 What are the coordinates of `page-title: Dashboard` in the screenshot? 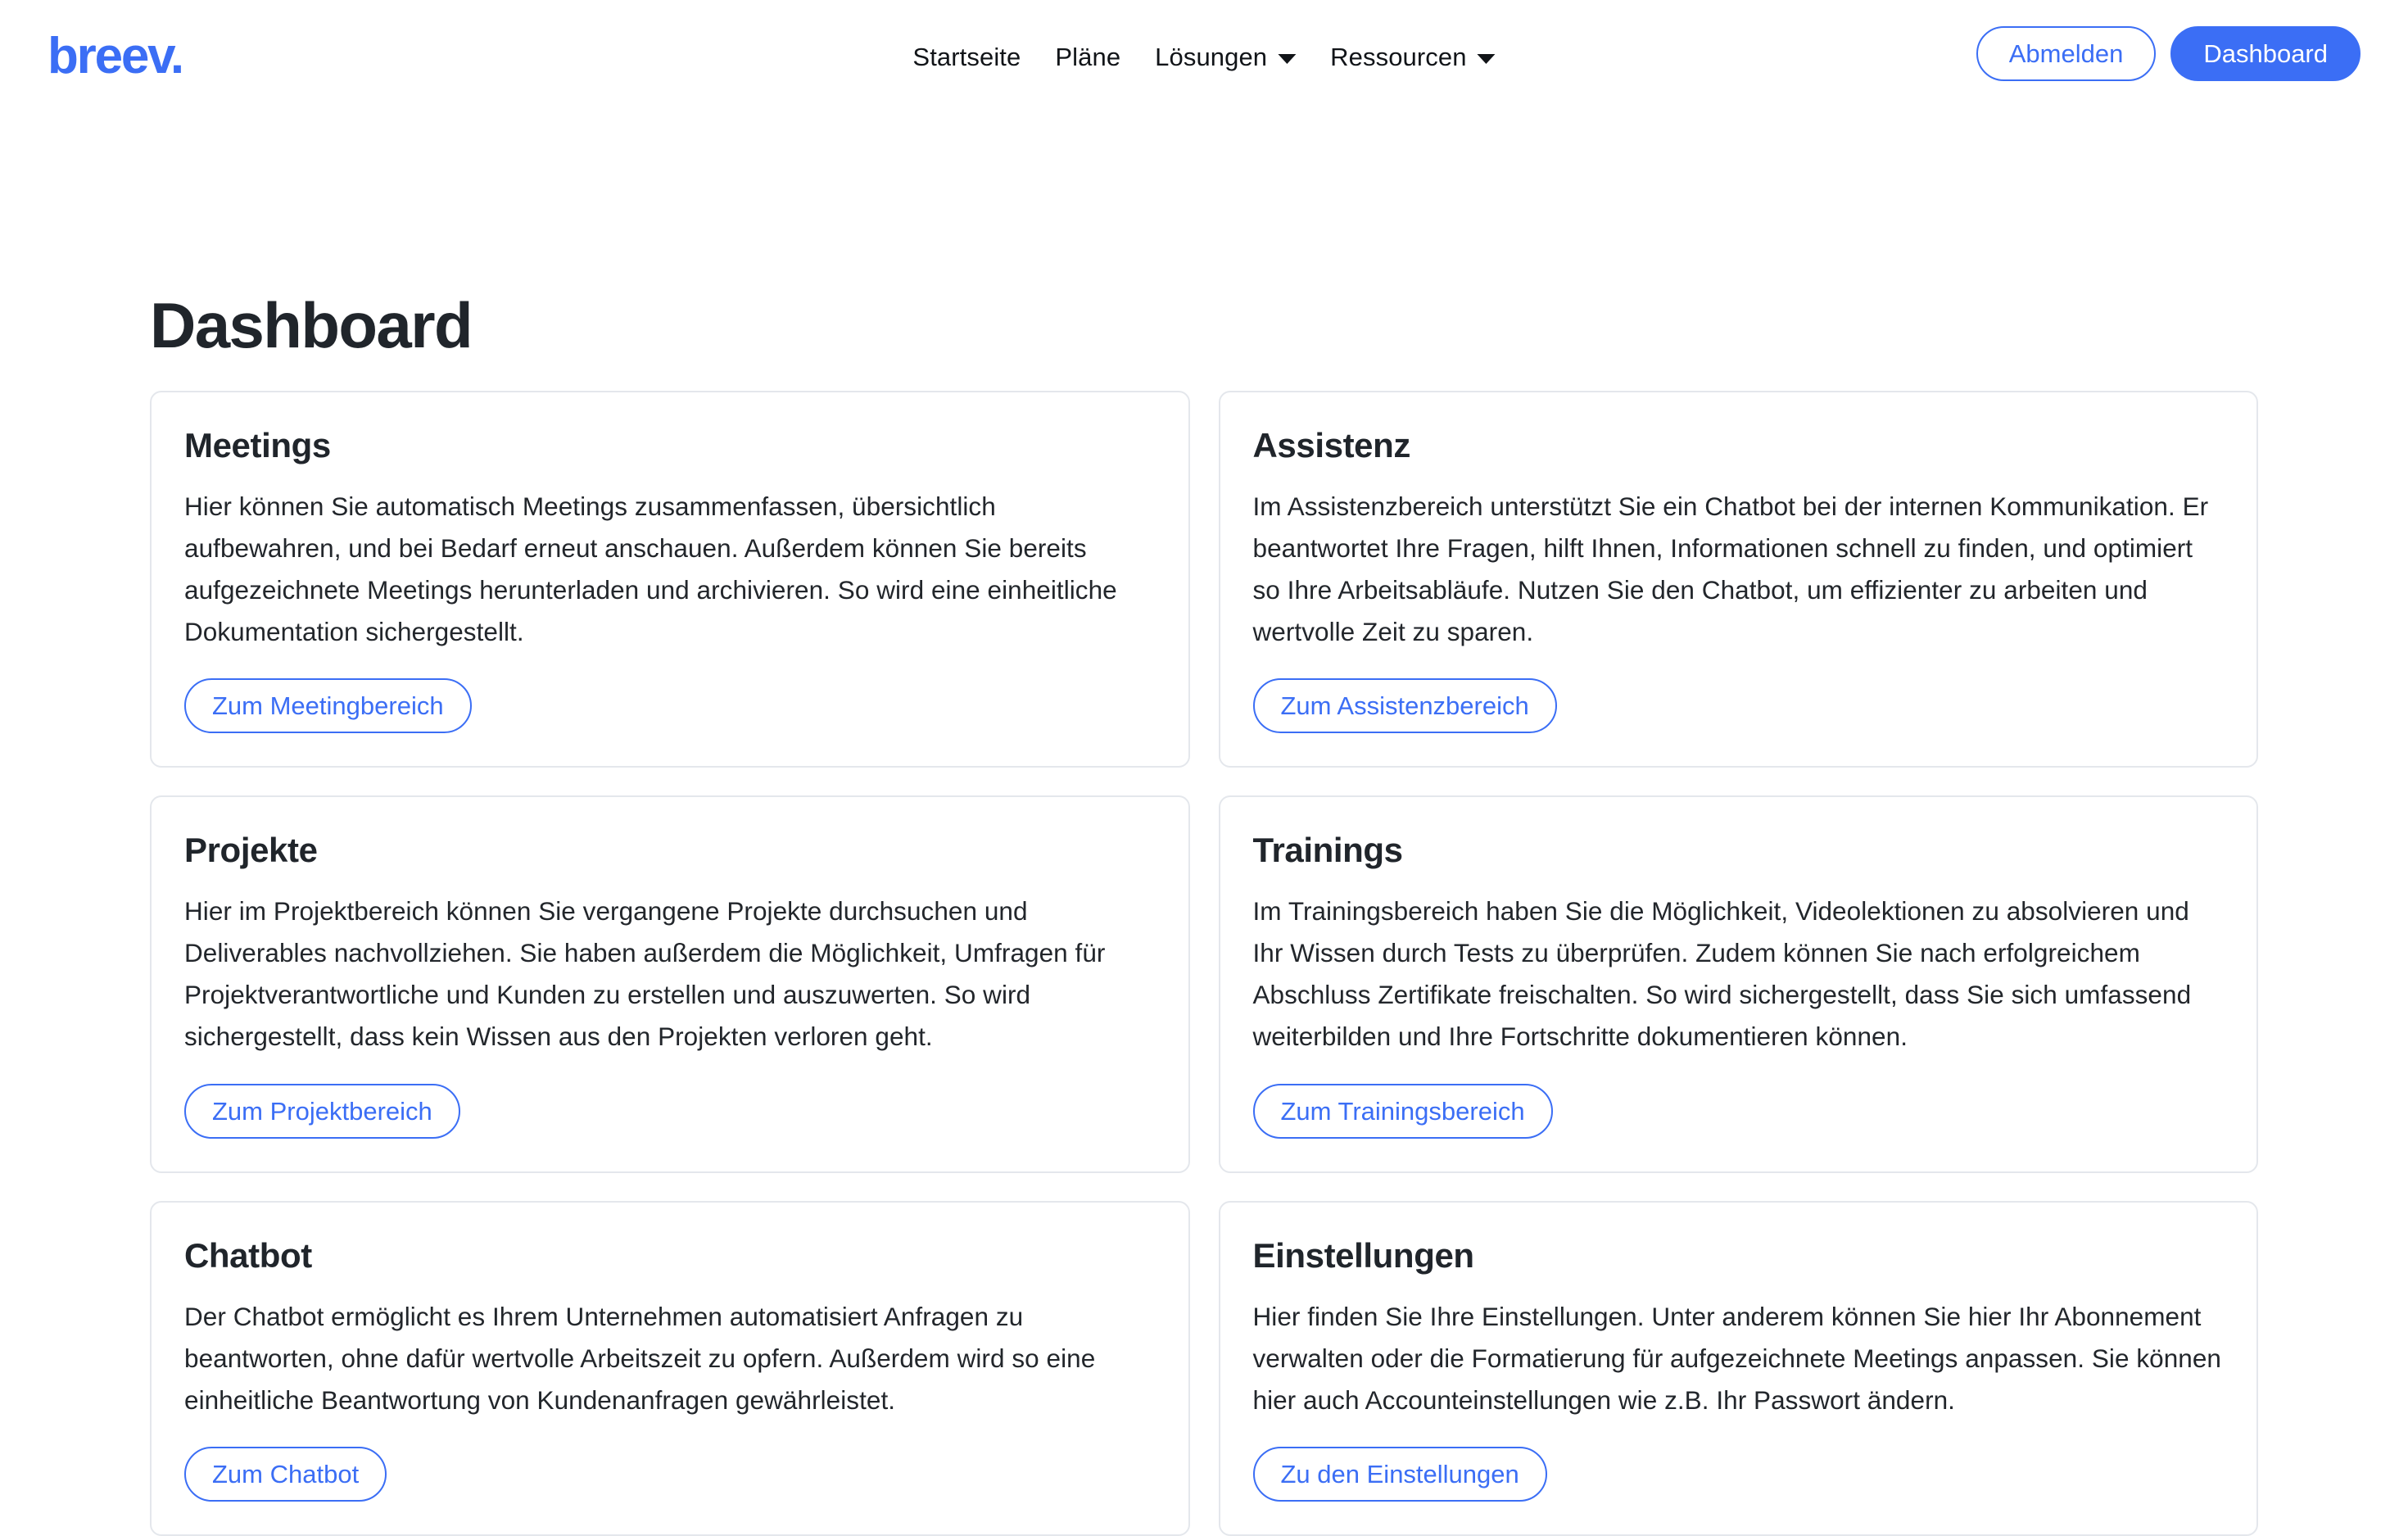 It's located at (311, 325).